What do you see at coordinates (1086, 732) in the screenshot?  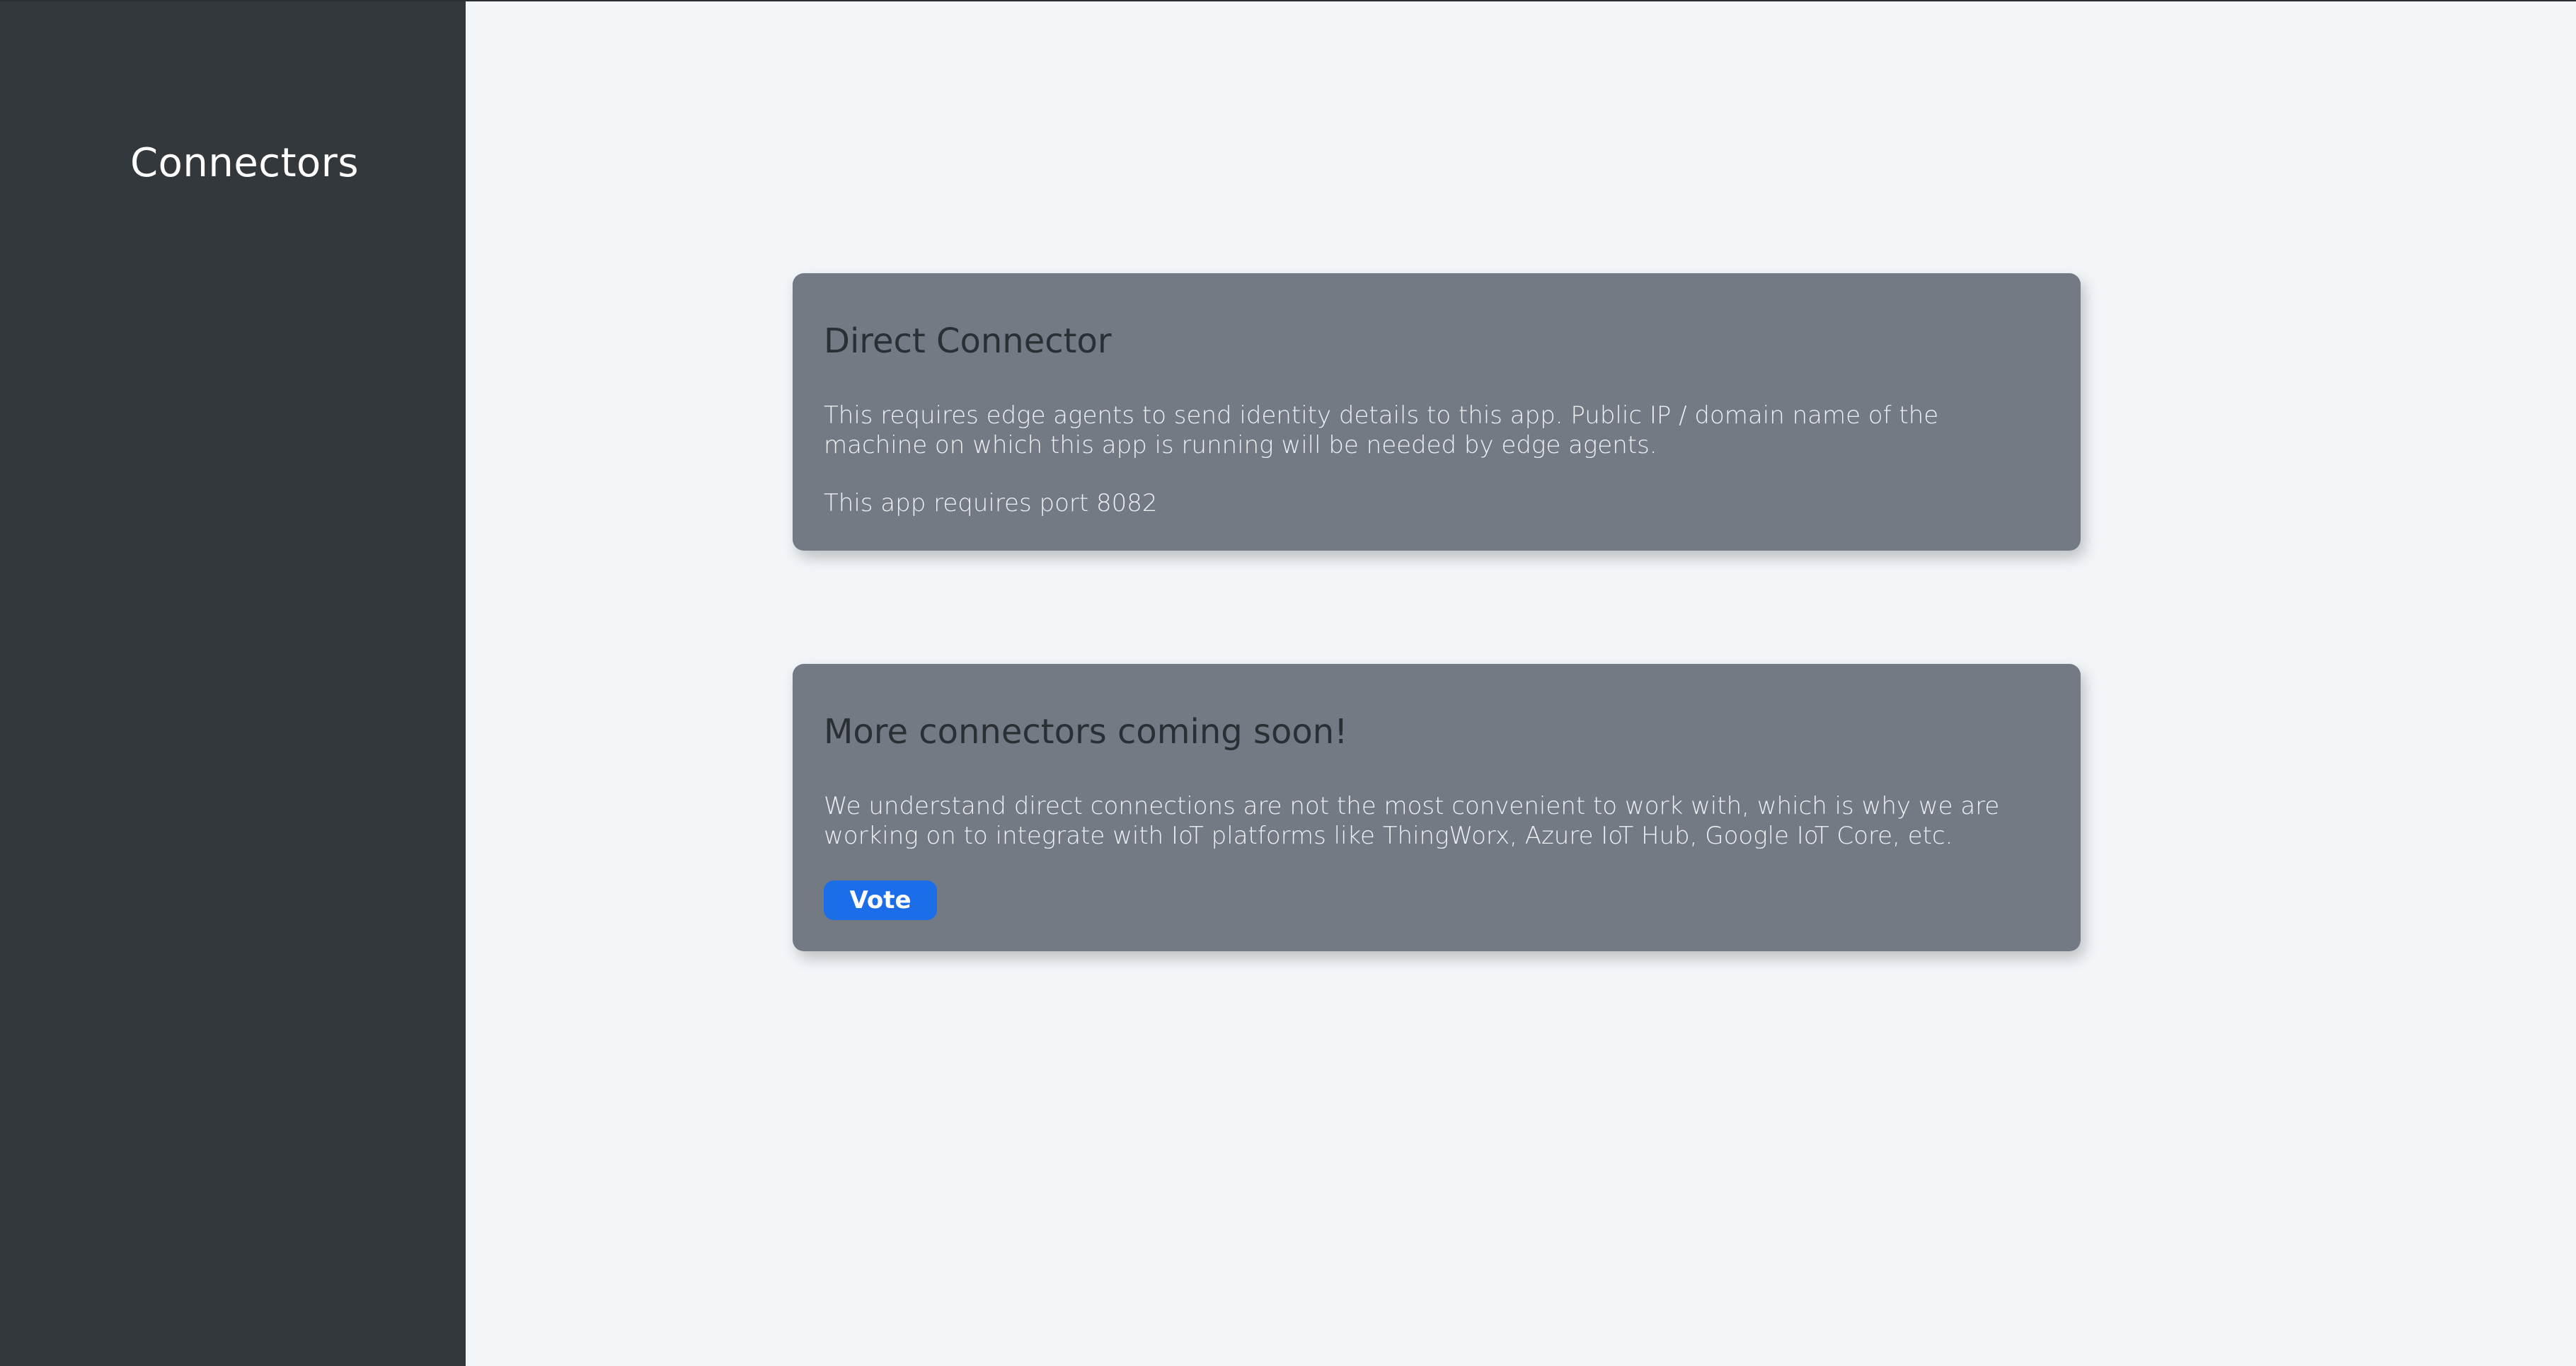 I see `more-connectors-title: More connectors coming soon!` at bounding box center [1086, 732].